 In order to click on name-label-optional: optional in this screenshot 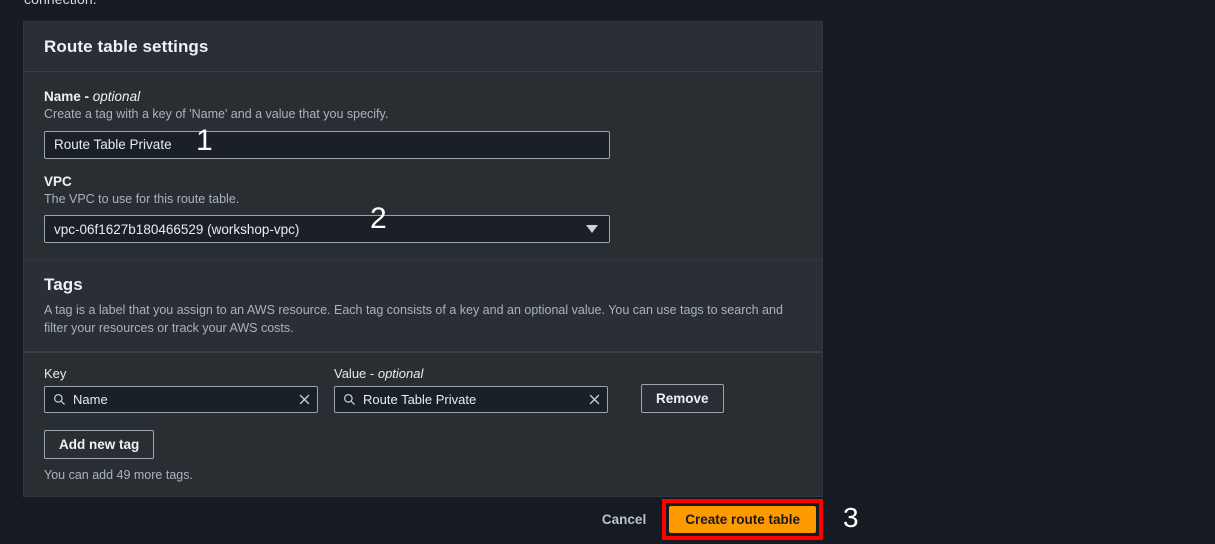, I will do `click(116, 96)`.